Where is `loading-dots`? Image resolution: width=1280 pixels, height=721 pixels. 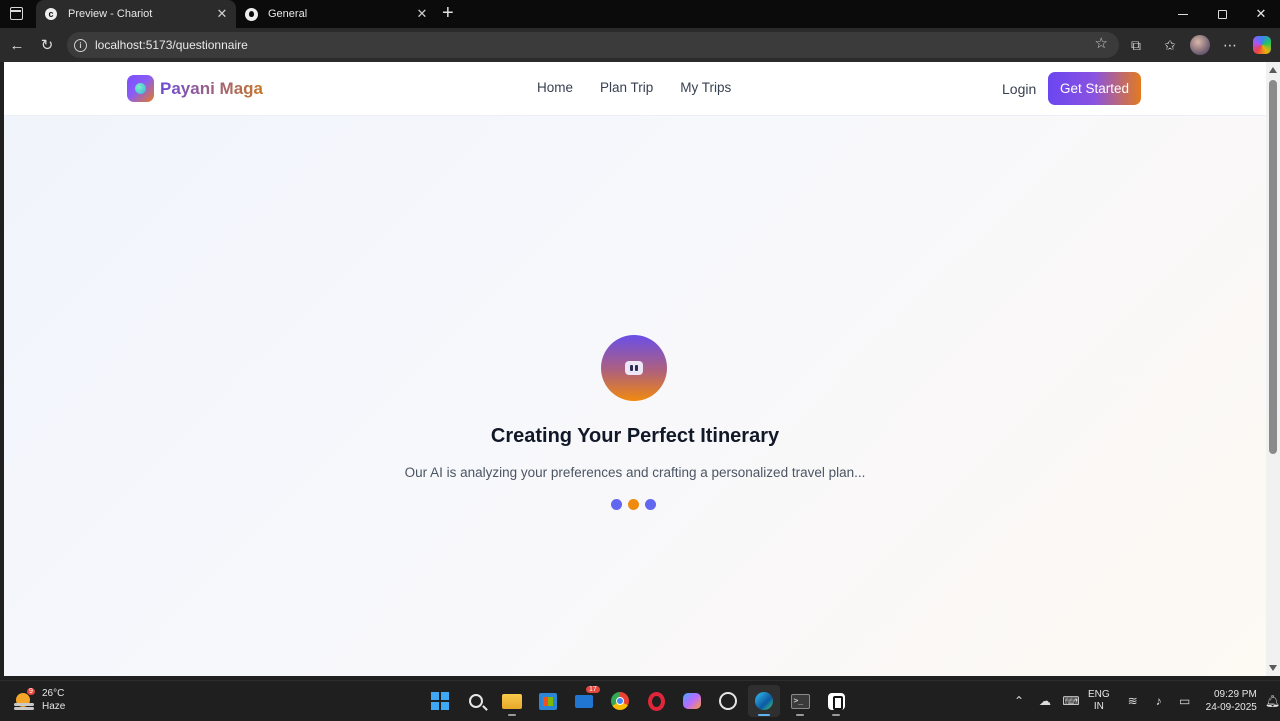 loading-dots is located at coordinates (633, 504).